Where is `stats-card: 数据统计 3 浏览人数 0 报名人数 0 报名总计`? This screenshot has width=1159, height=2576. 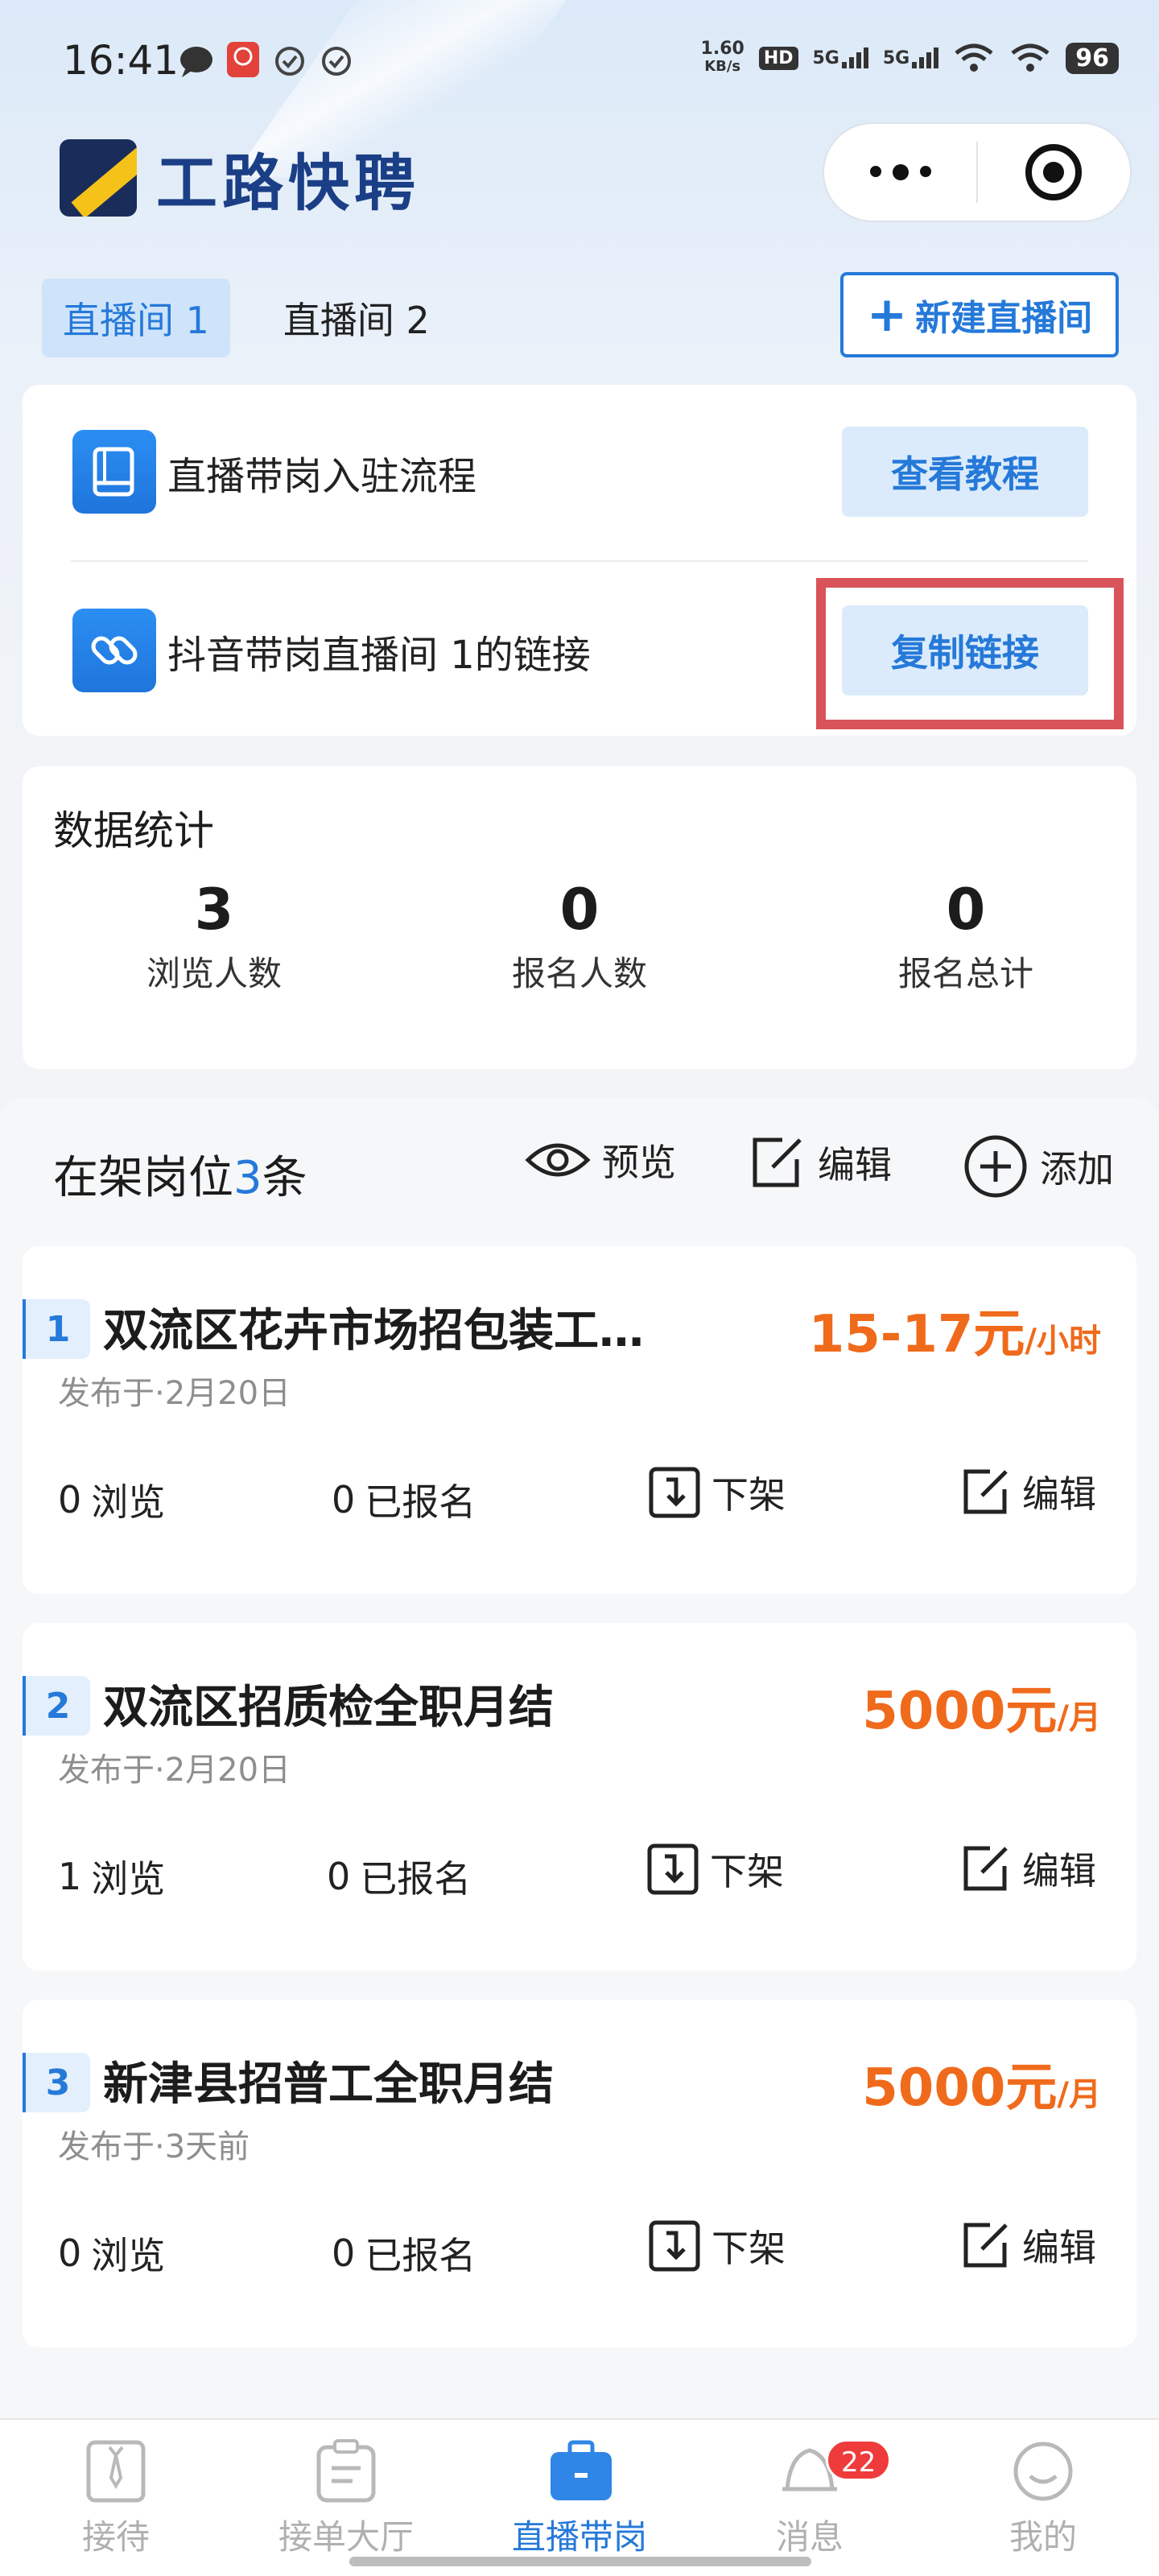 stats-card: 数据统计 3 浏览人数 0 报名人数 0 报名总计 is located at coordinates (579, 917).